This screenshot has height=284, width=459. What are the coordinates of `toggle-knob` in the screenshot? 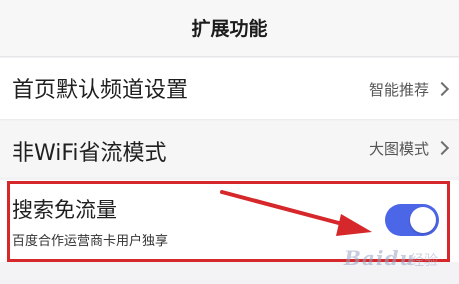 It's located at (423, 220).